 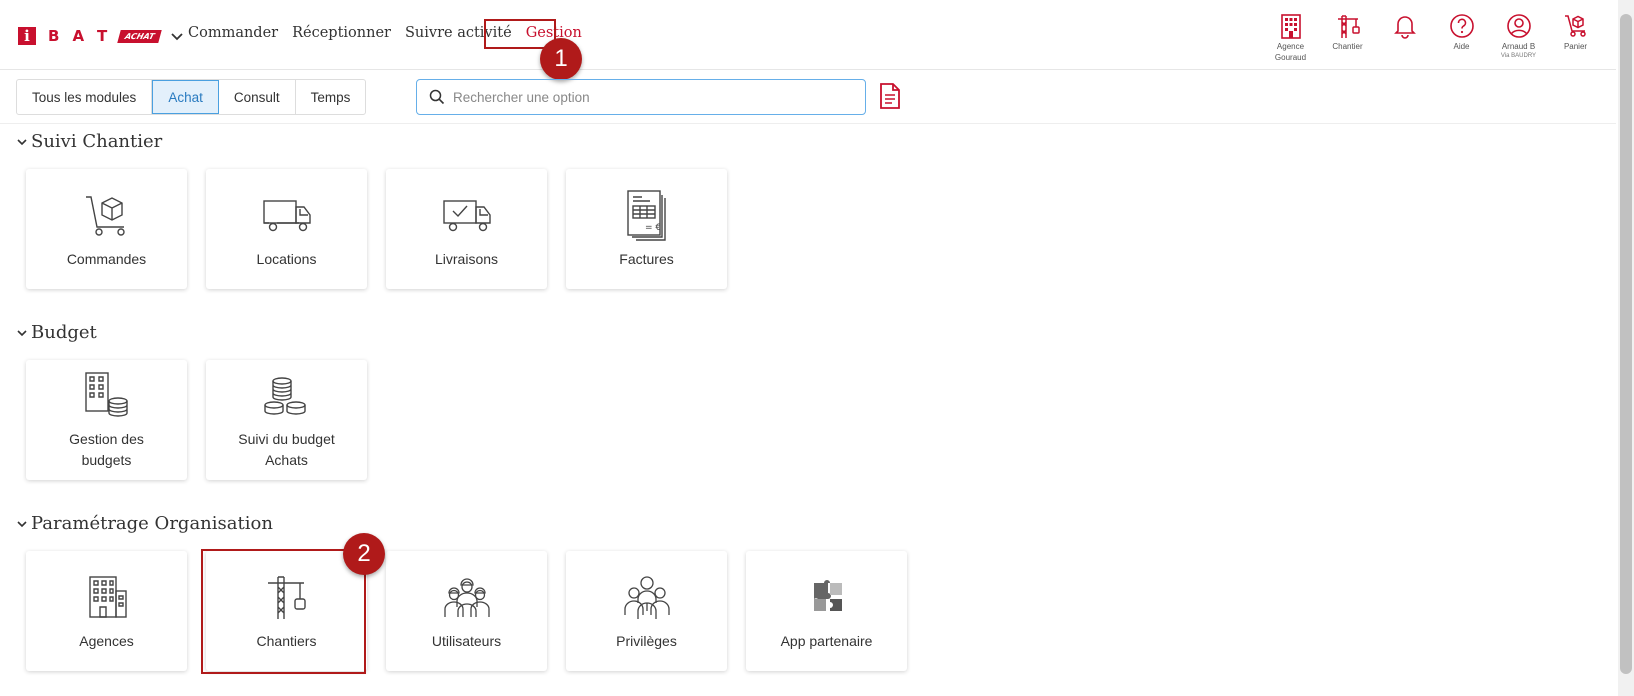 I want to click on tile-gestion-des-budgets: Gestion des budgets, so click(x=106, y=420).